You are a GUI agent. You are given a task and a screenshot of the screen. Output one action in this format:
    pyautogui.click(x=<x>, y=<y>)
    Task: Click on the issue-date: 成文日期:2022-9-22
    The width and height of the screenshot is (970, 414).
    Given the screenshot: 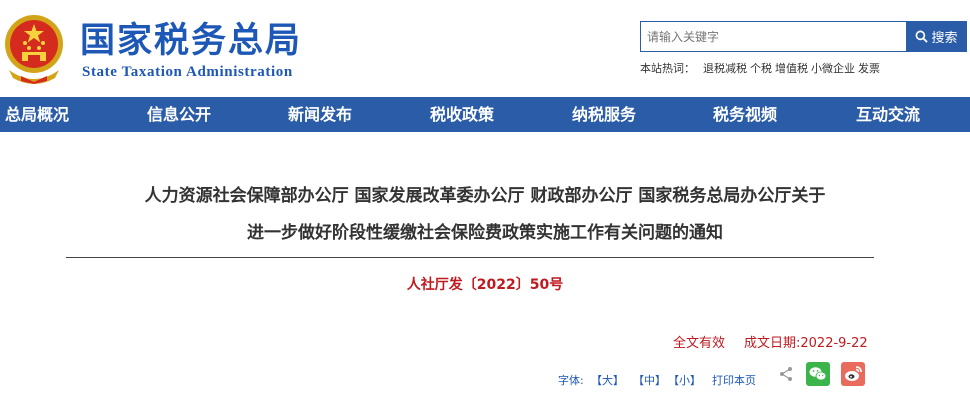 What is the action you would take?
    pyautogui.click(x=806, y=341)
    